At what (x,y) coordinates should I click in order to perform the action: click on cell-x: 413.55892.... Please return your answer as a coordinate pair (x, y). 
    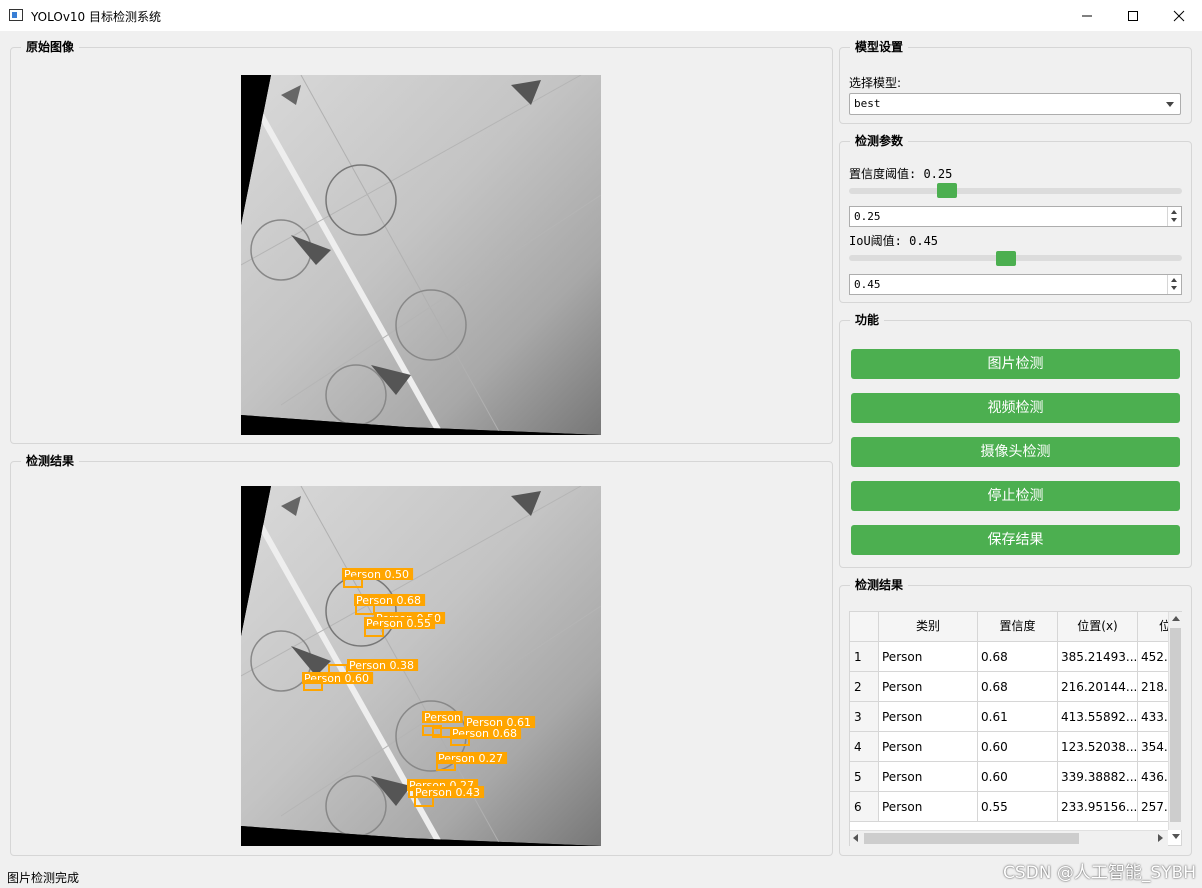
    Looking at the image, I should click on (1098, 717).